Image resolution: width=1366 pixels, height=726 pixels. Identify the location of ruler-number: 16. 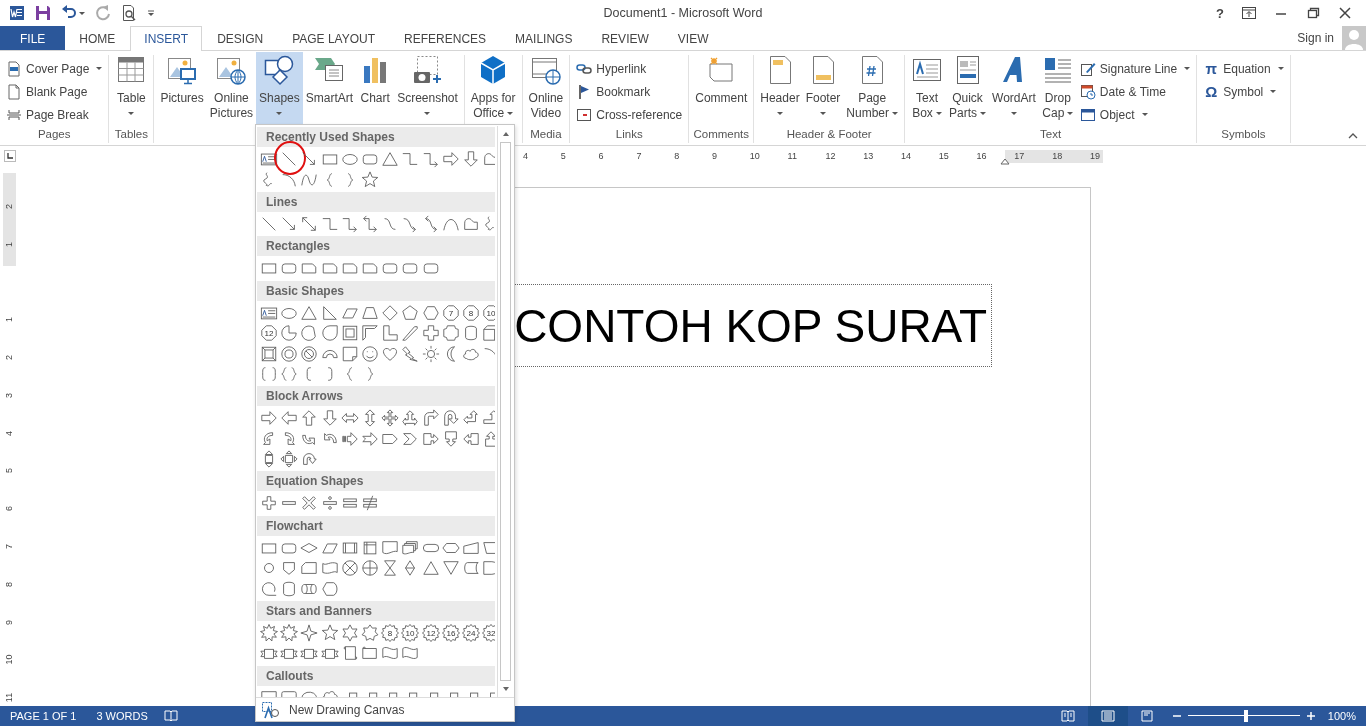
(981, 156).